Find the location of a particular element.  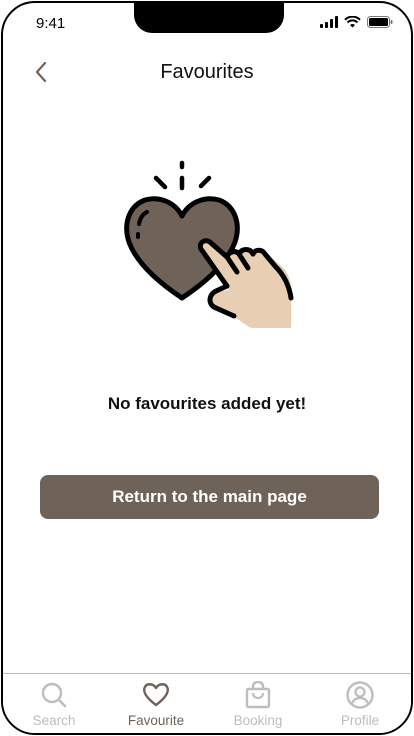

tab-favourite: Favourite is located at coordinates (156, 703).